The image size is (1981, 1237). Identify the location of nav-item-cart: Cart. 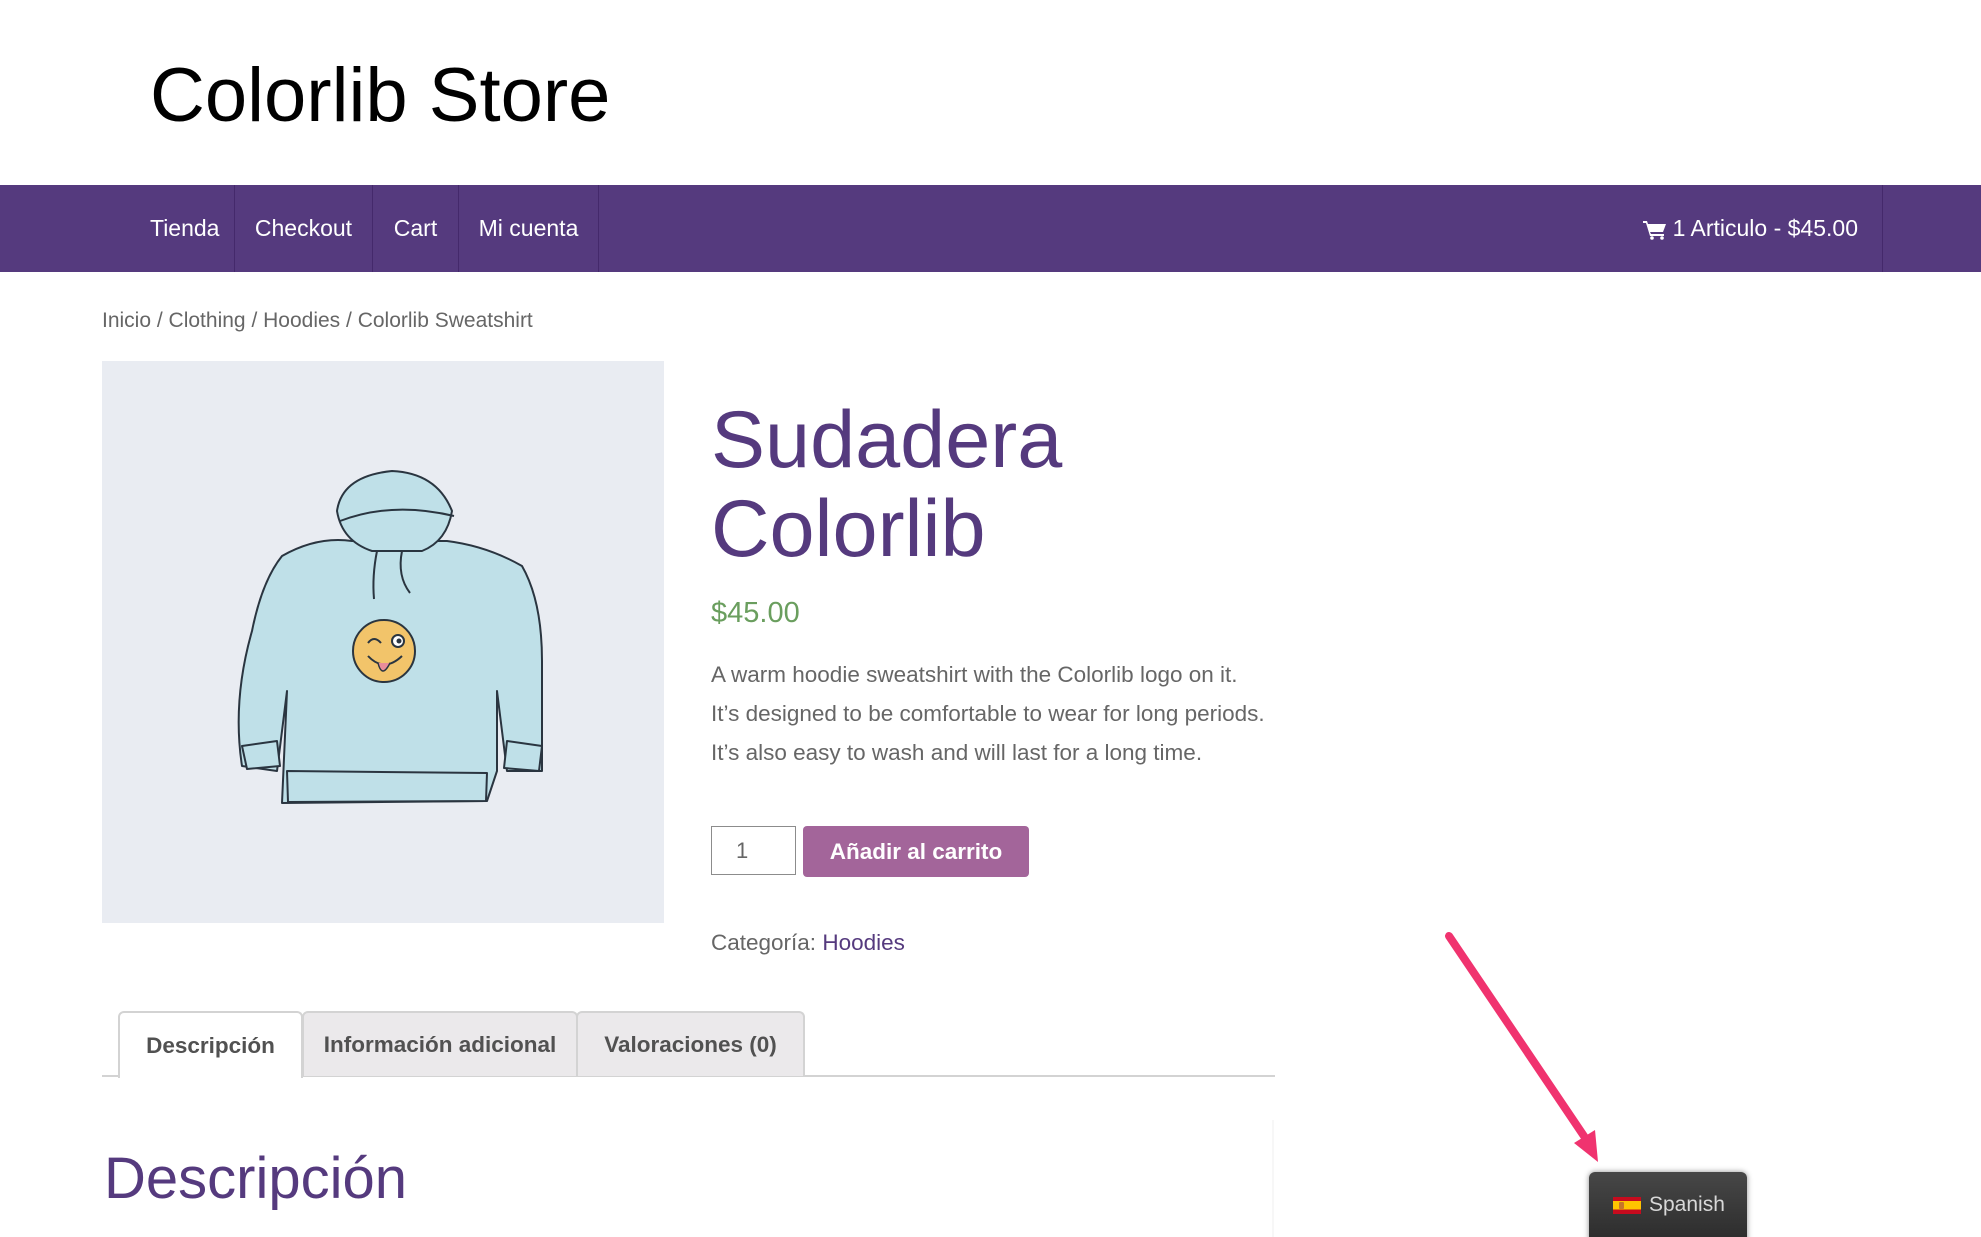
(416, 228).